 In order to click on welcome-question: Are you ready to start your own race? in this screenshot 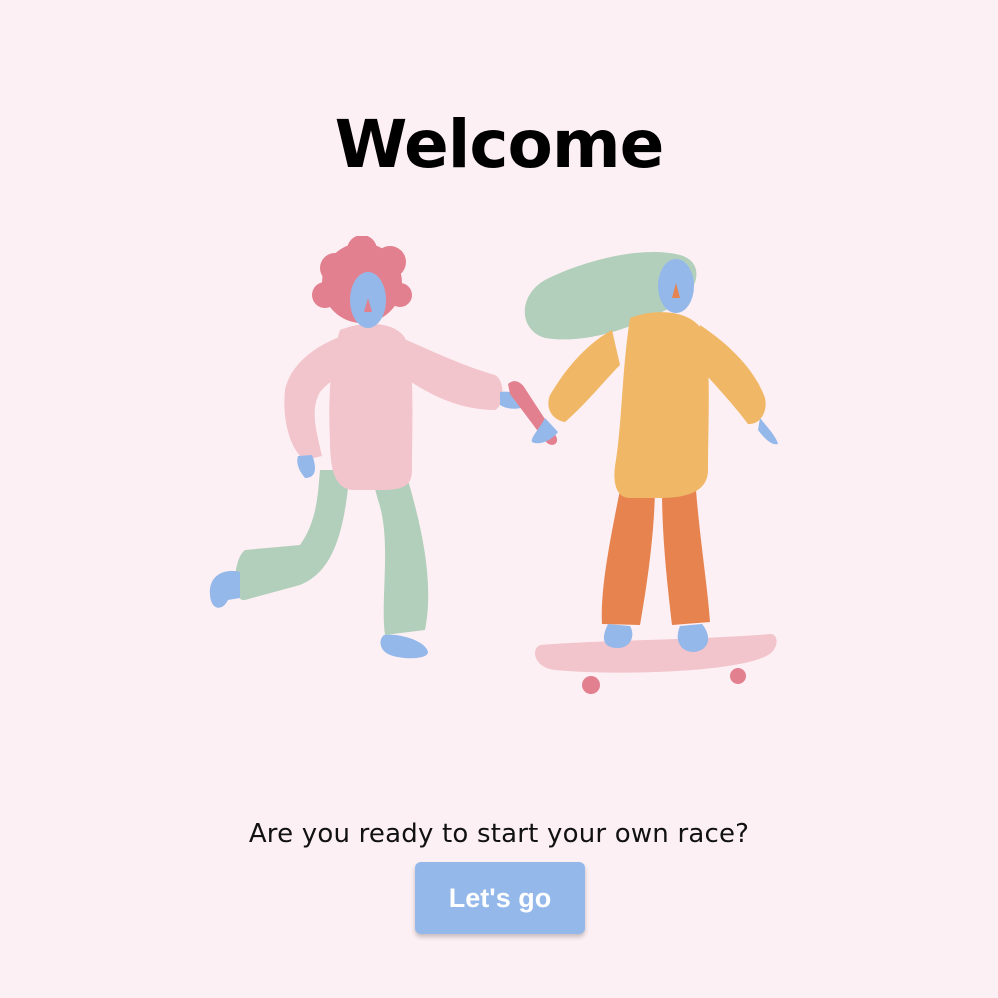, I will do `click(499, 834)`.